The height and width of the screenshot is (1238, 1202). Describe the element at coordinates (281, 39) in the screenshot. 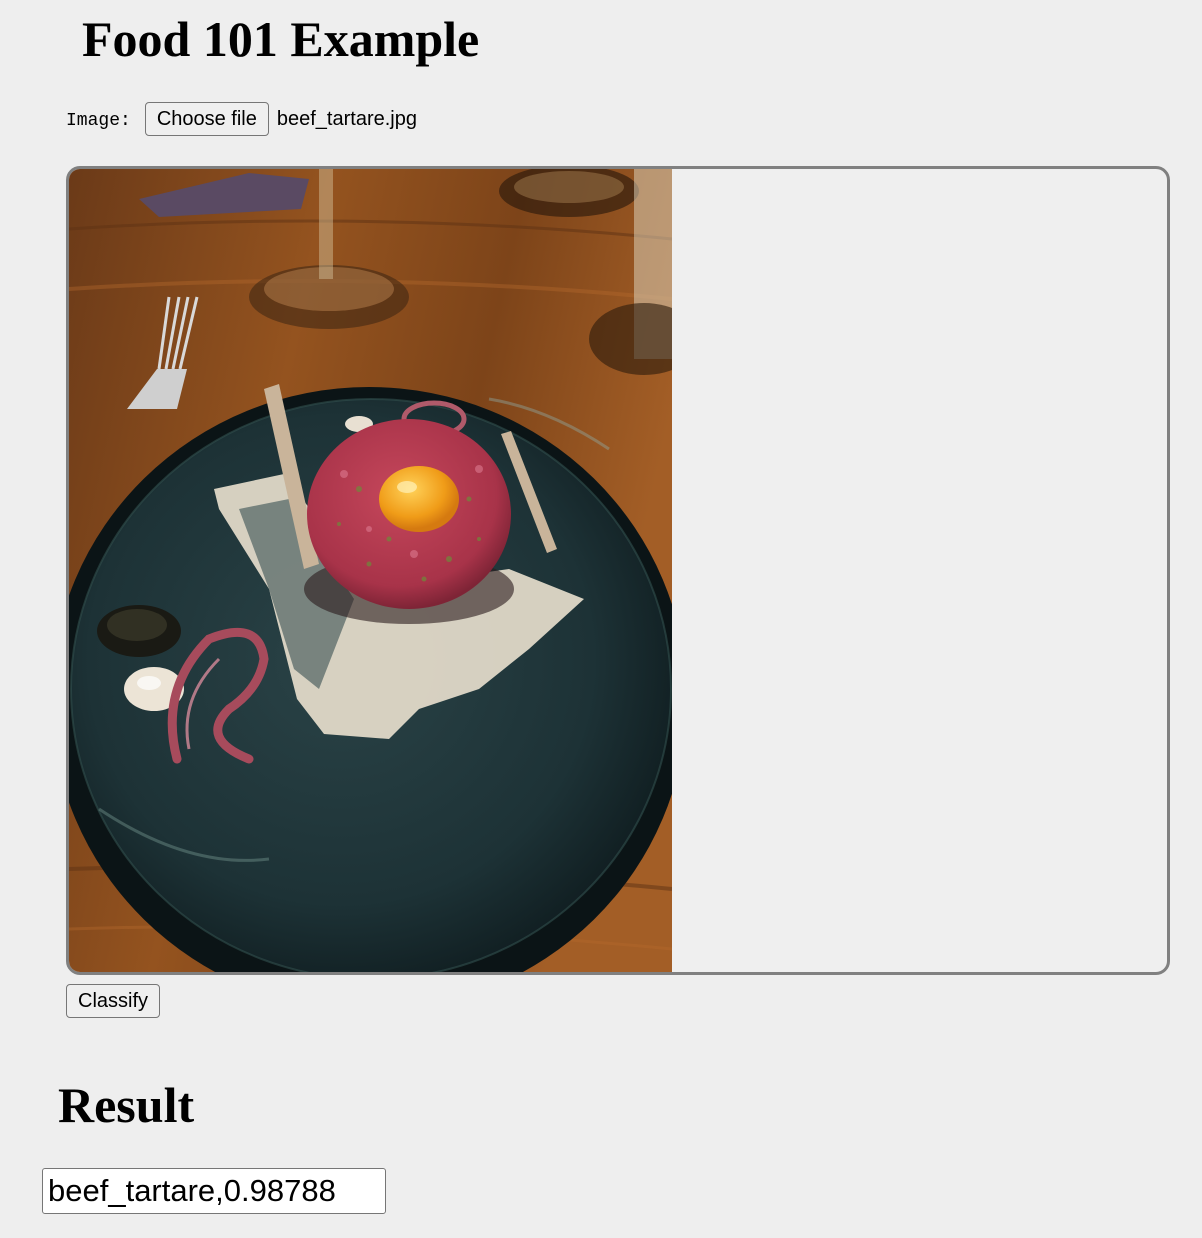

I see `page-title: Food 101 Example` at that location.